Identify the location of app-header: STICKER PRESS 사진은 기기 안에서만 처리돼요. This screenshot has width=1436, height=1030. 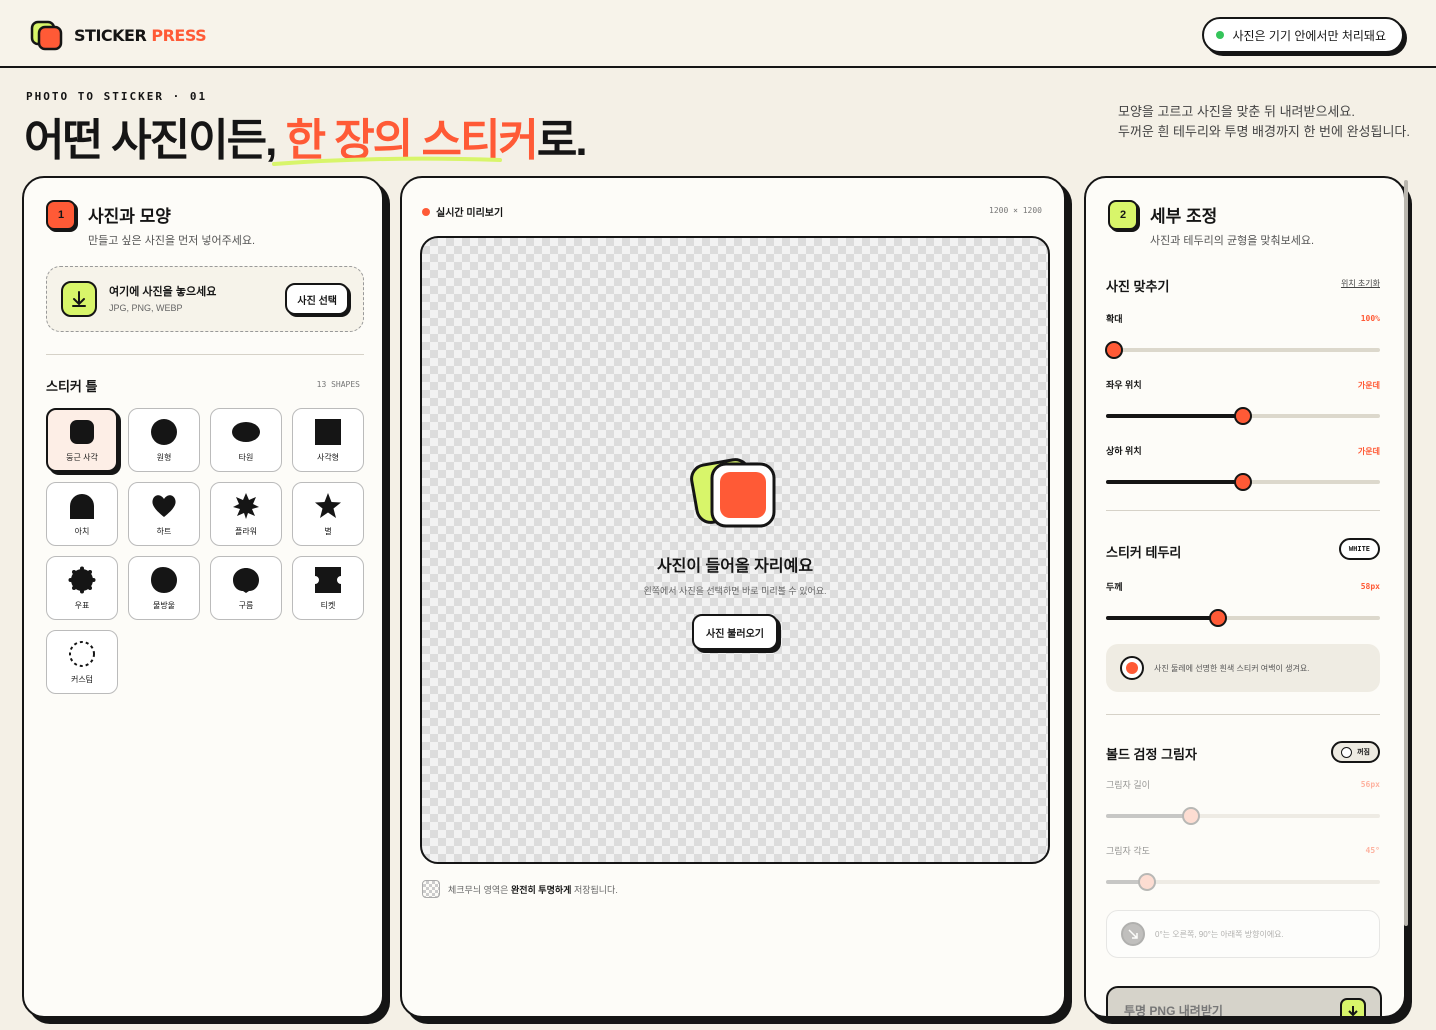
(718, 34).